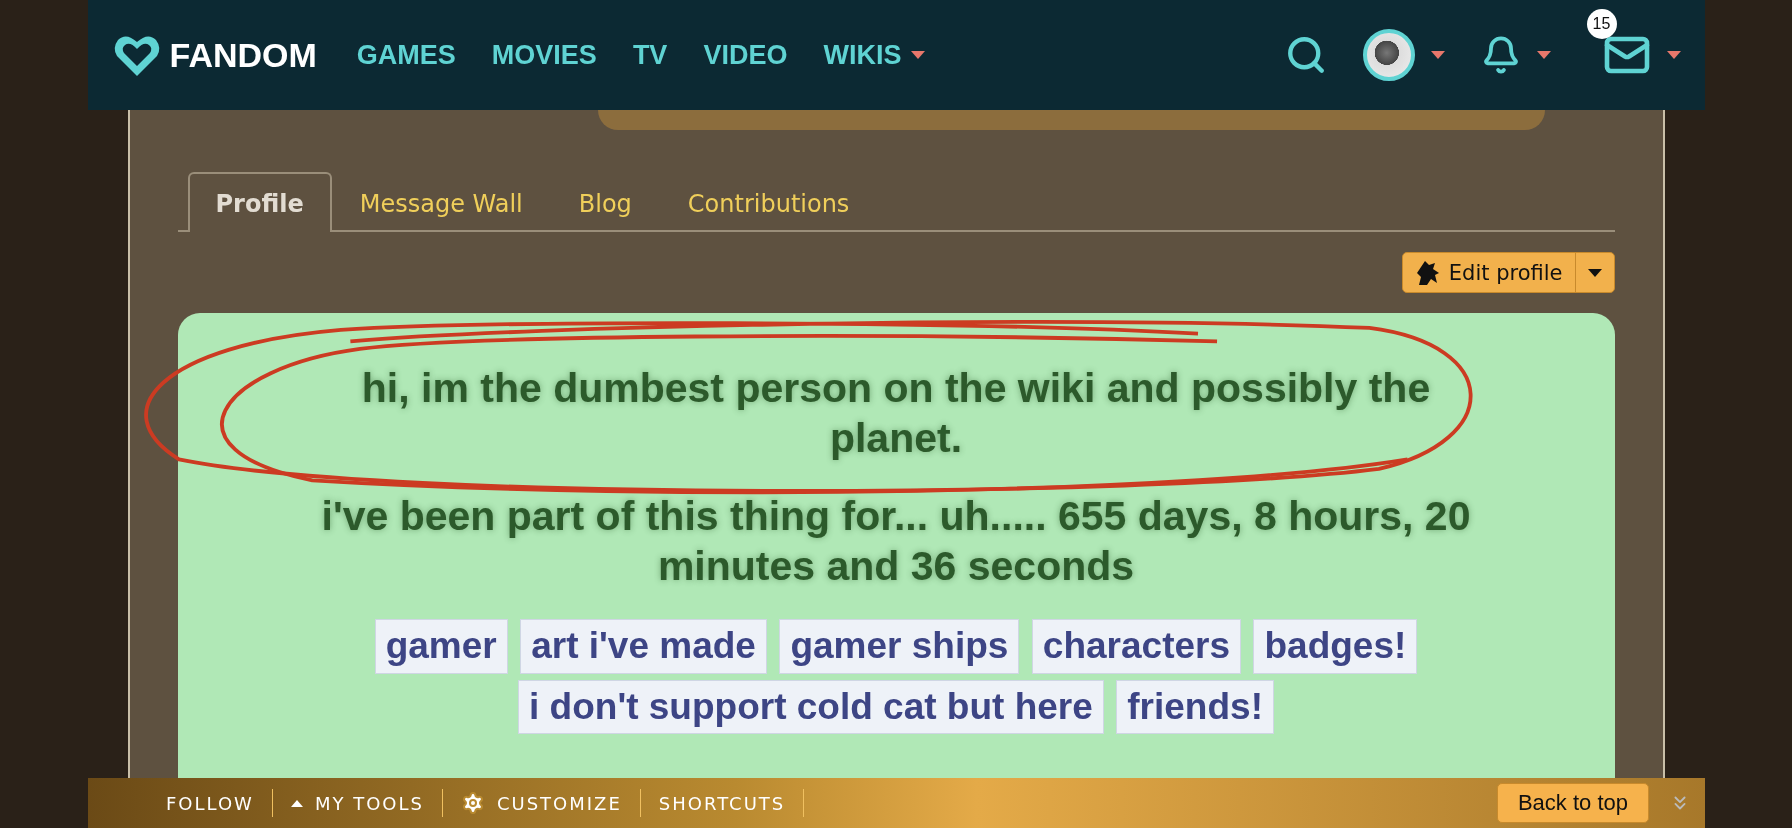 This screenshot has height=828, width=1792. I want to click on nav-link: VIDEO, so click(745, 55).